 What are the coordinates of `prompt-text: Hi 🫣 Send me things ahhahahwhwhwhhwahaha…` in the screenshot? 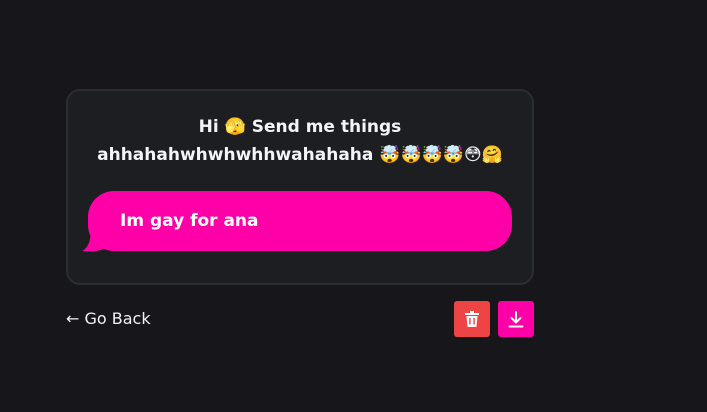 It's located at (300, 141).